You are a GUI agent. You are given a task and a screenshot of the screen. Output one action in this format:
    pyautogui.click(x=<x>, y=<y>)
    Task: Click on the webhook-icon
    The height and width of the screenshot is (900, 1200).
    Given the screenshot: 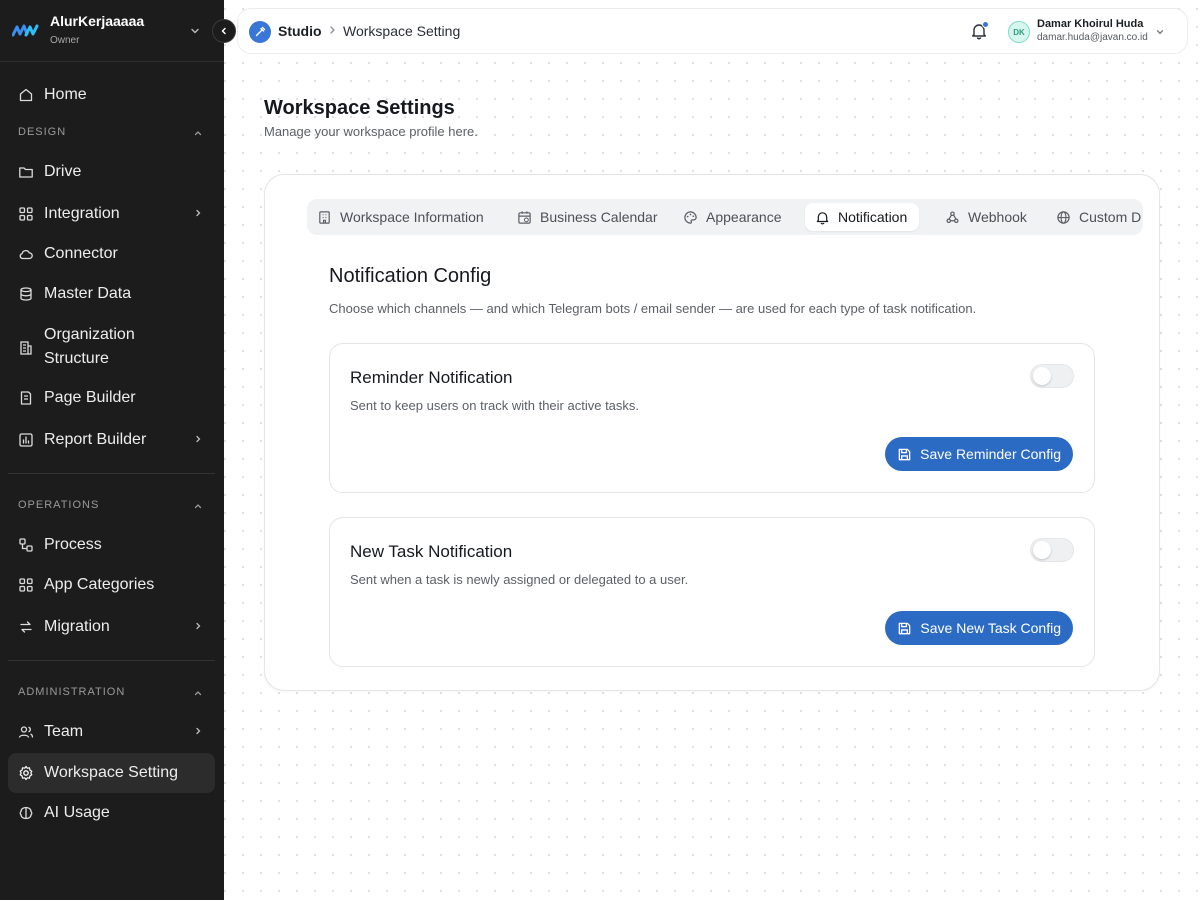 What is the action you would take?
    pyautogui.click(x=952, y=216)
    